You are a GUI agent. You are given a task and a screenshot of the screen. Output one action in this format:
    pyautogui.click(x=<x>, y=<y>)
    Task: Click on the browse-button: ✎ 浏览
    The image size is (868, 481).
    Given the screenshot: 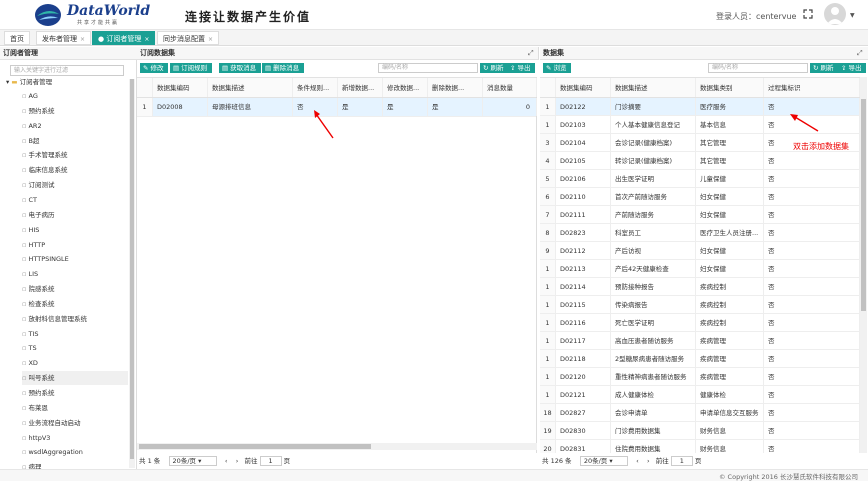 What is the action you would take?
    pyautogui.click(x=557, y=68)
    